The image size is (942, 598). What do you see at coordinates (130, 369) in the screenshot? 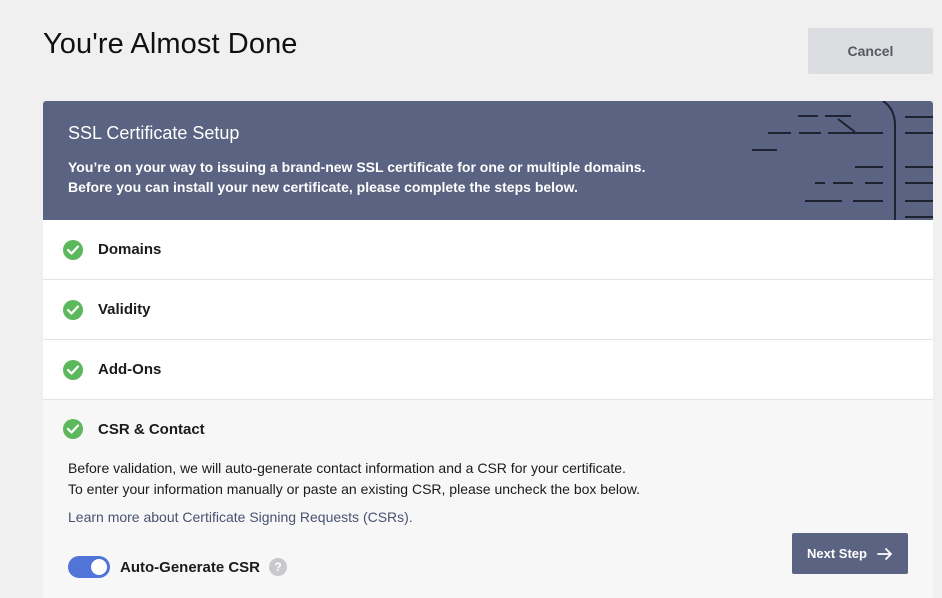
I see `step-label: Add-Ons` at bounding box center [130, 369].